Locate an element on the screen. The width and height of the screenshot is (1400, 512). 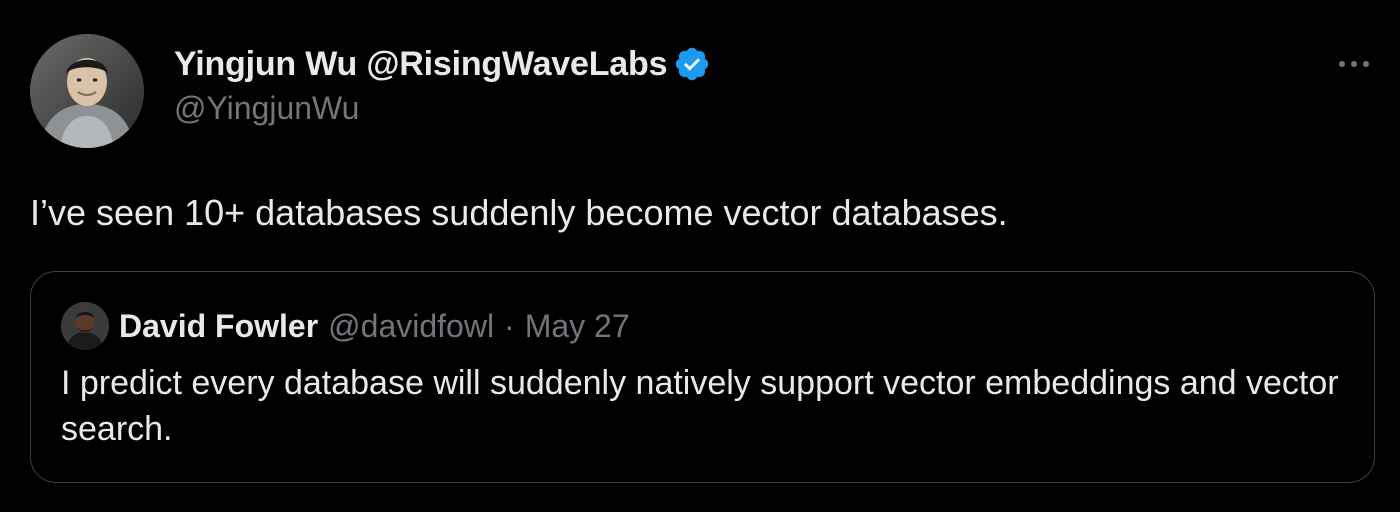
ellipsis-icon is located at coordinates (1354, 64).